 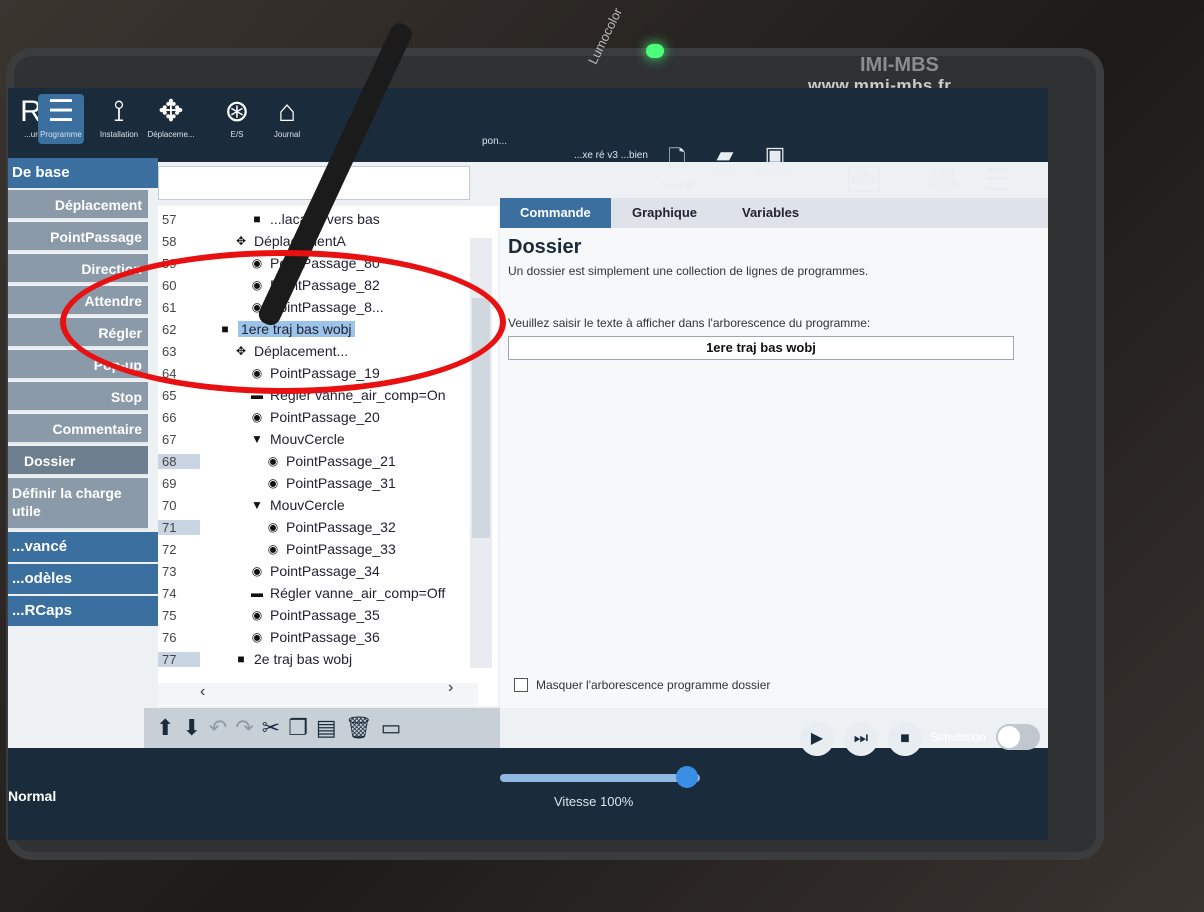 What do you see at coordinates (341, 461) in the screenshot?
I see `tree-node-label: PointPassage_21` at bounding box center [341, 461].